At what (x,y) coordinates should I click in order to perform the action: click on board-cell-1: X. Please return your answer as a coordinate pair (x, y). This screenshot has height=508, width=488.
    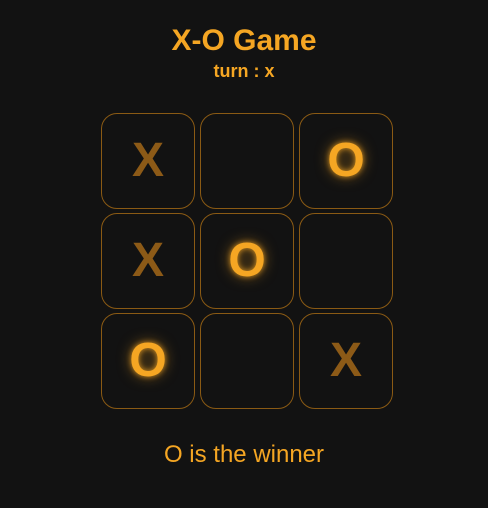
    Looking at the image, I should click on (148, 161).